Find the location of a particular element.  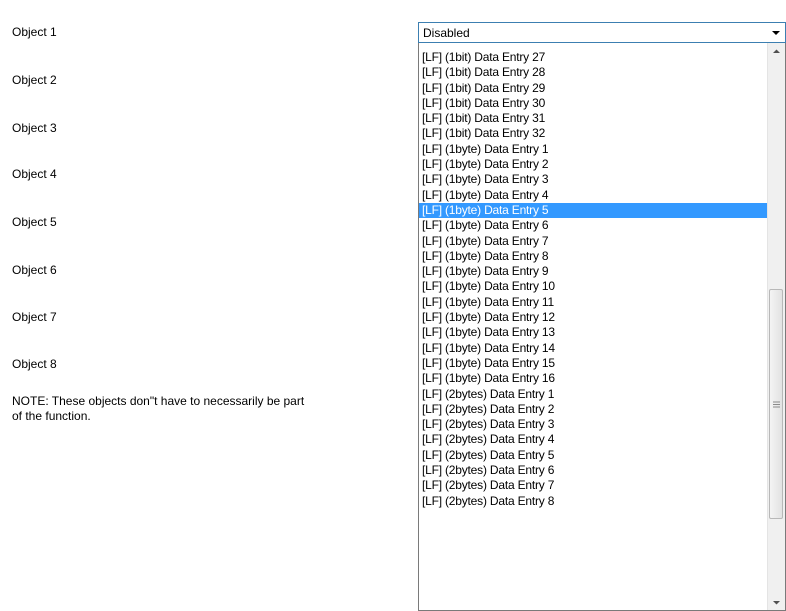

dropdown-option: [LF] (1byte) Data Entry 14 is located at coordinates (594, 348).